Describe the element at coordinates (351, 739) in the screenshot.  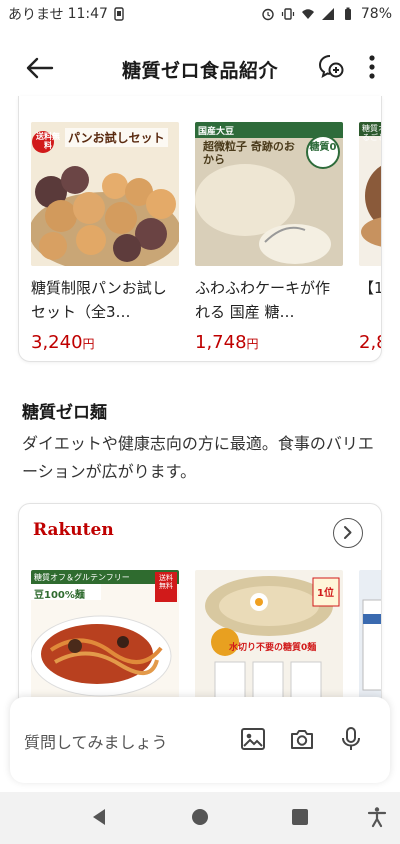
I see `microphone-icon` at that location.